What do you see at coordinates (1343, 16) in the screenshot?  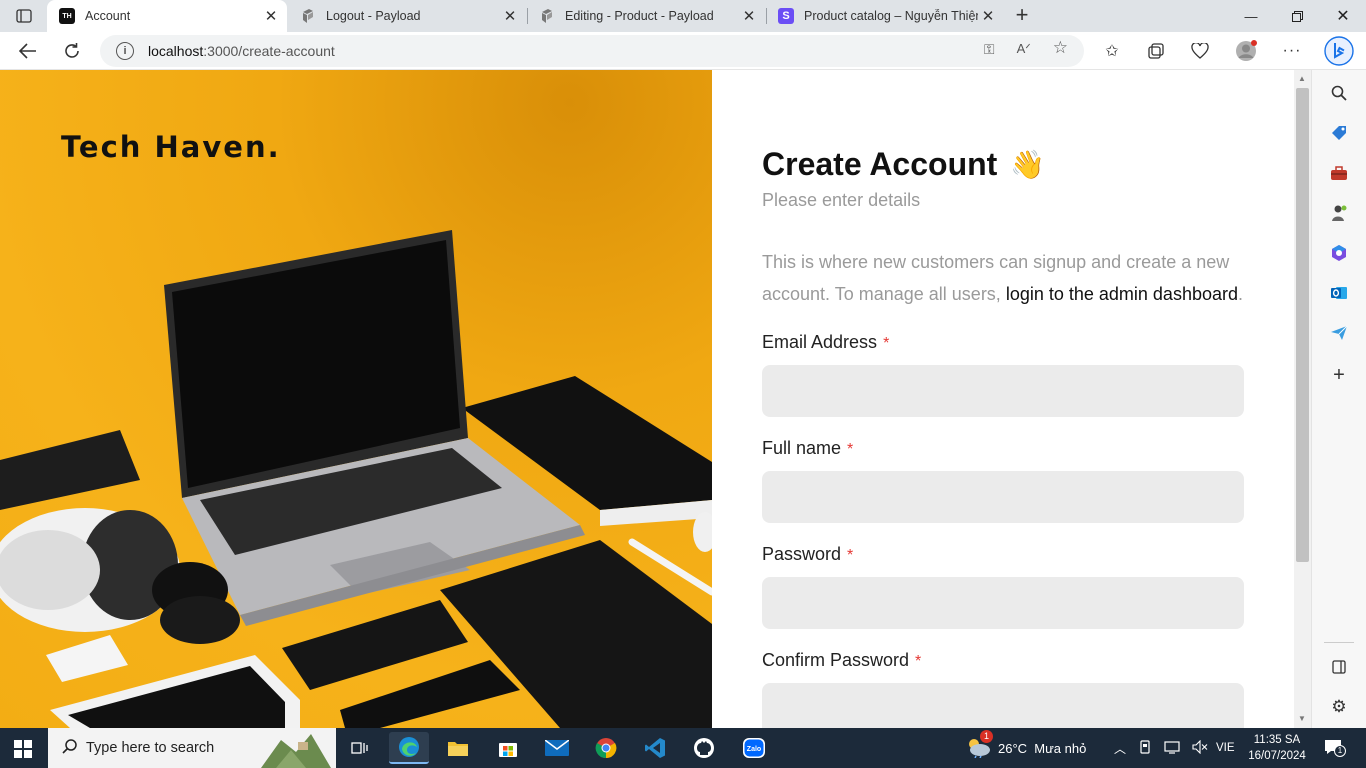 I see `close-window-icon: ✕` at bounding box center [1343, 16].